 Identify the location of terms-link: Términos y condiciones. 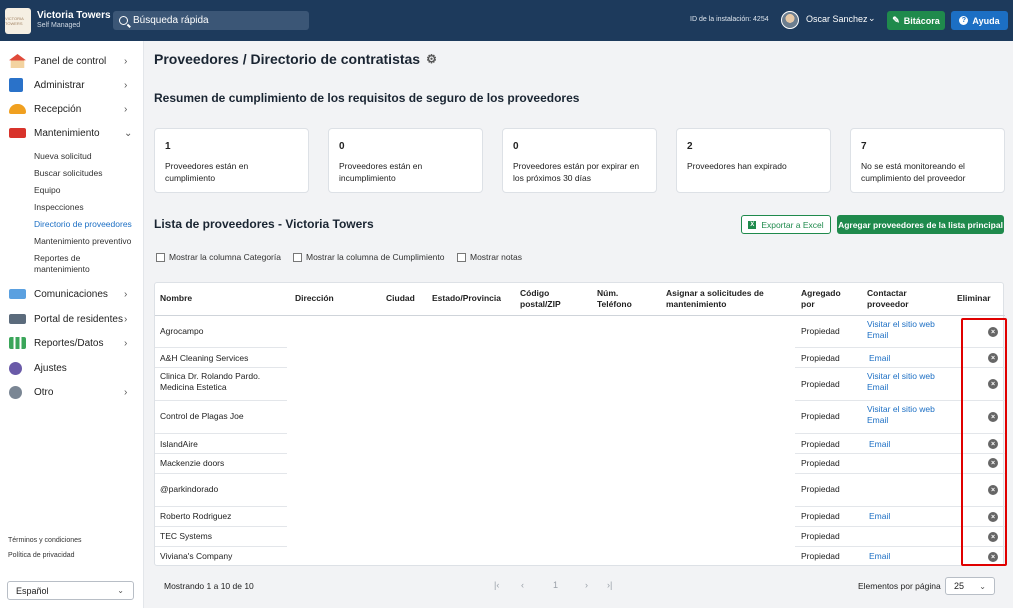
(45, 540).